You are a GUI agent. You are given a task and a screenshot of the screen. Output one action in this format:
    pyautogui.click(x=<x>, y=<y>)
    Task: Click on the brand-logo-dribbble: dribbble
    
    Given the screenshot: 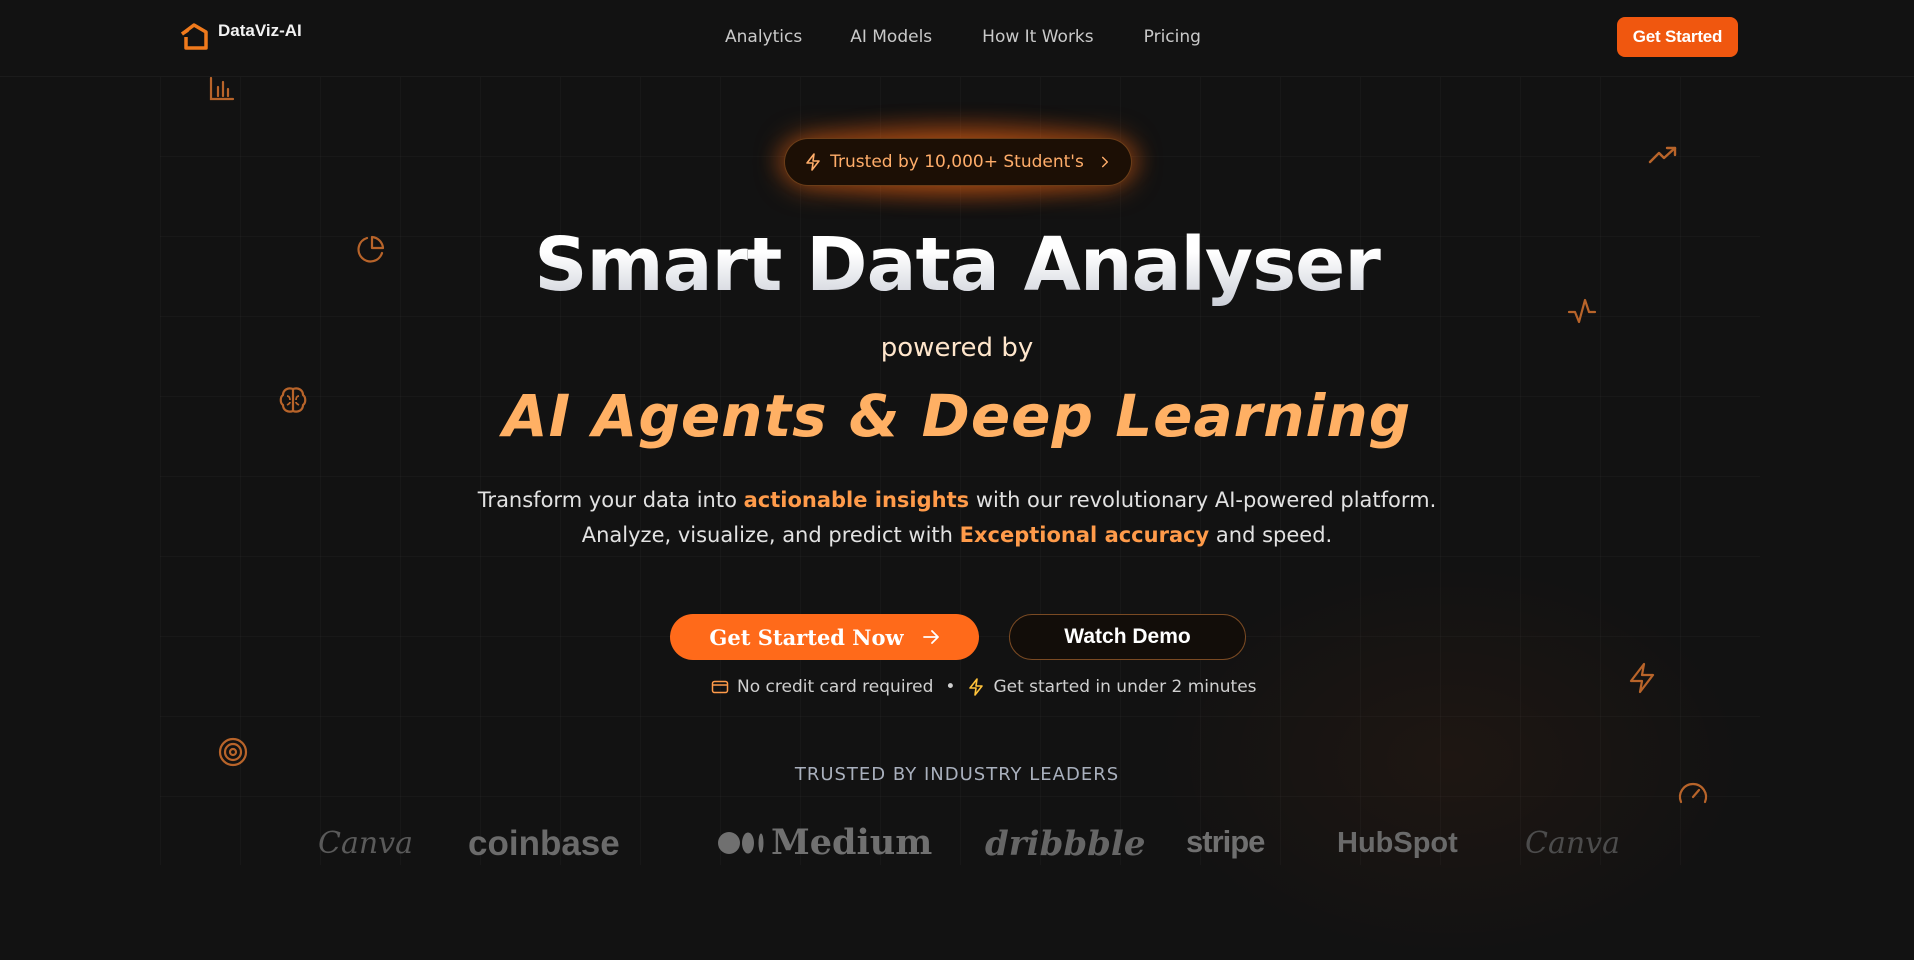 What is the action you would take?
    pyautogui.click(x=1065, y=844)
    